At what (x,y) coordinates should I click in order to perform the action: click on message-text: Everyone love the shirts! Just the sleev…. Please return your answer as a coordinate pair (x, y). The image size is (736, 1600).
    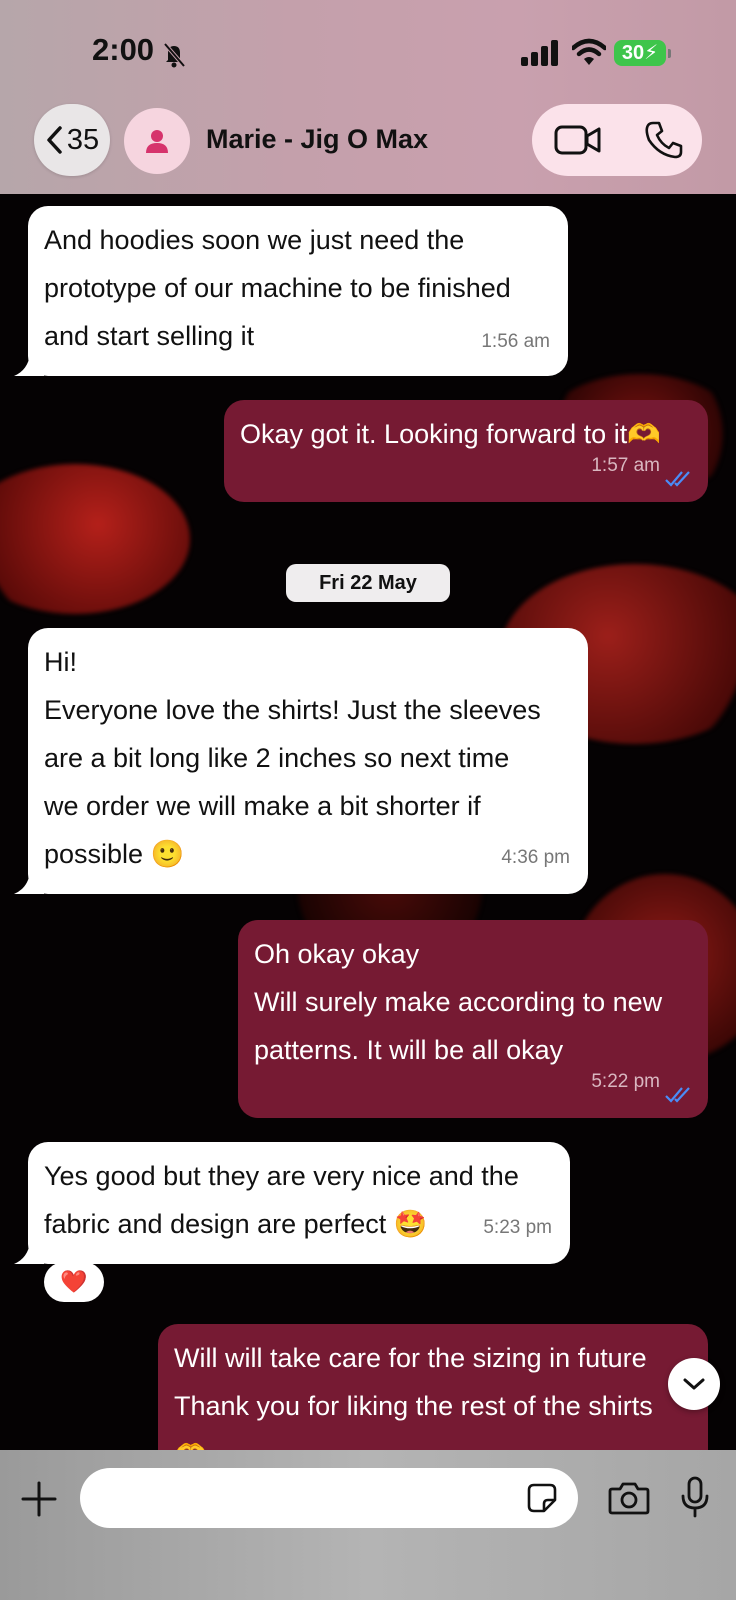
    Looking at the image, I should click on (292, 710).